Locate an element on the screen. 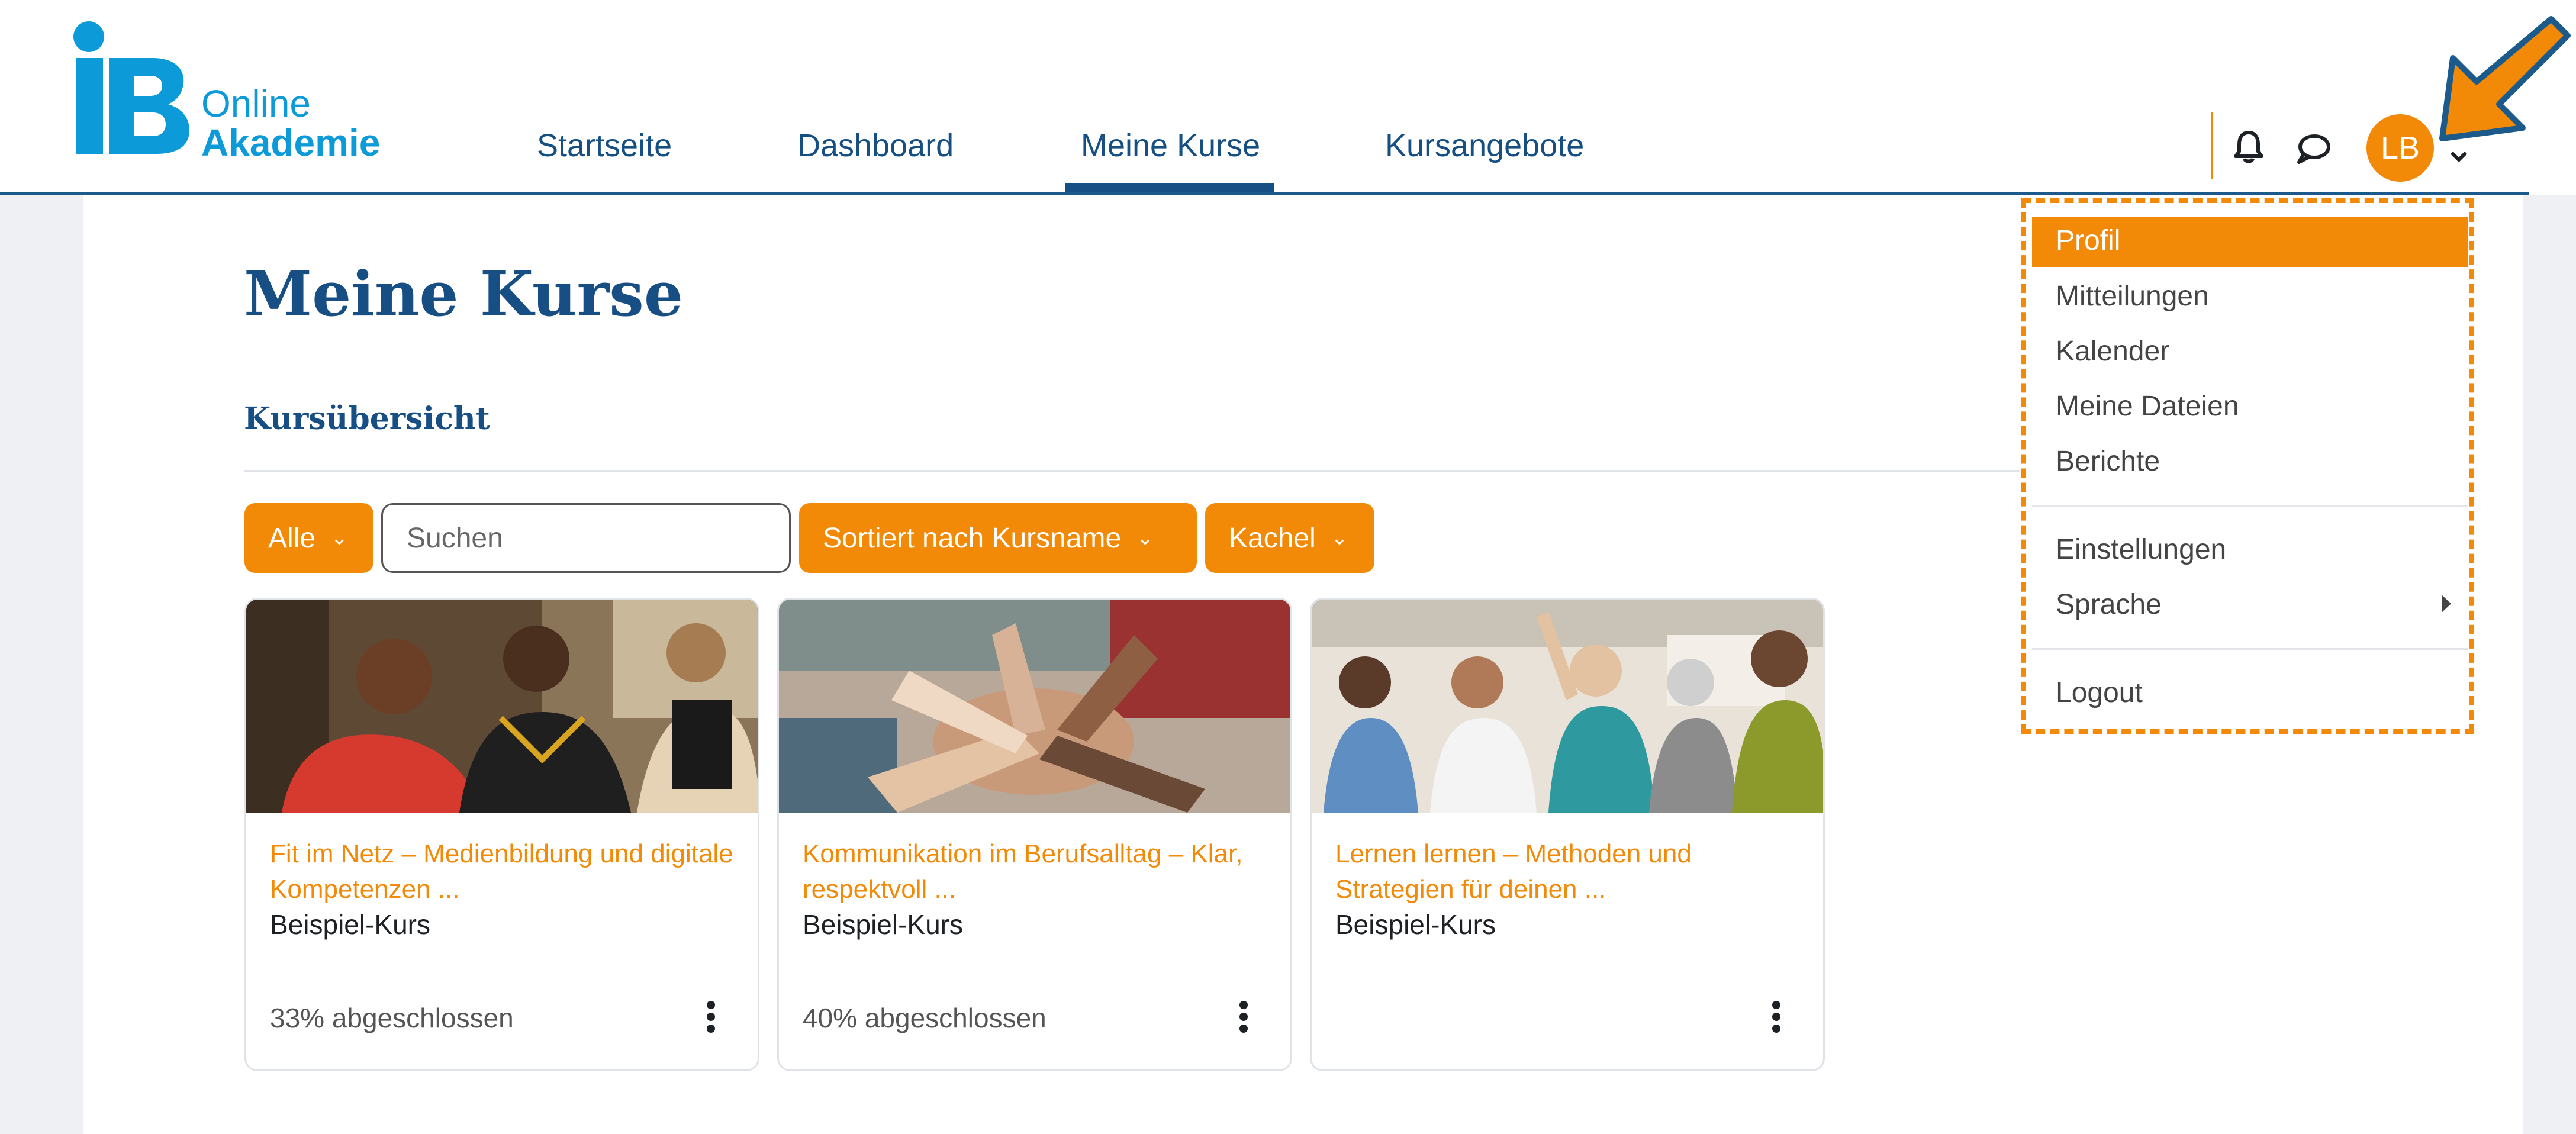 The width and height of the screenshot is (2576, 1134). course-progress: 40% abgeschlossen is located at coordinates (924, 1018).